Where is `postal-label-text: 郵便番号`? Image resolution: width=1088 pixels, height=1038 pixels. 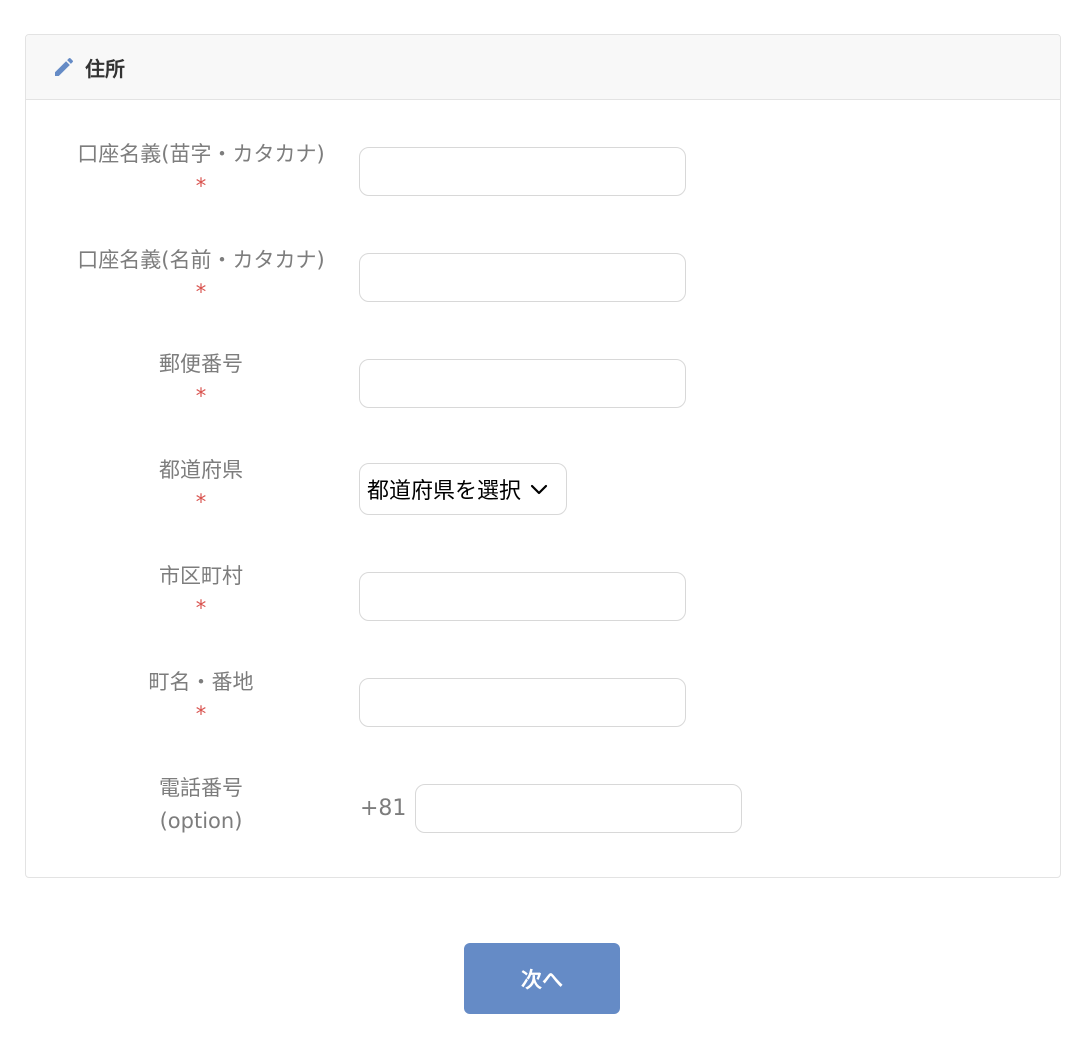
postal-label-text: 郵便番号 is located at coordinates (201, 364).